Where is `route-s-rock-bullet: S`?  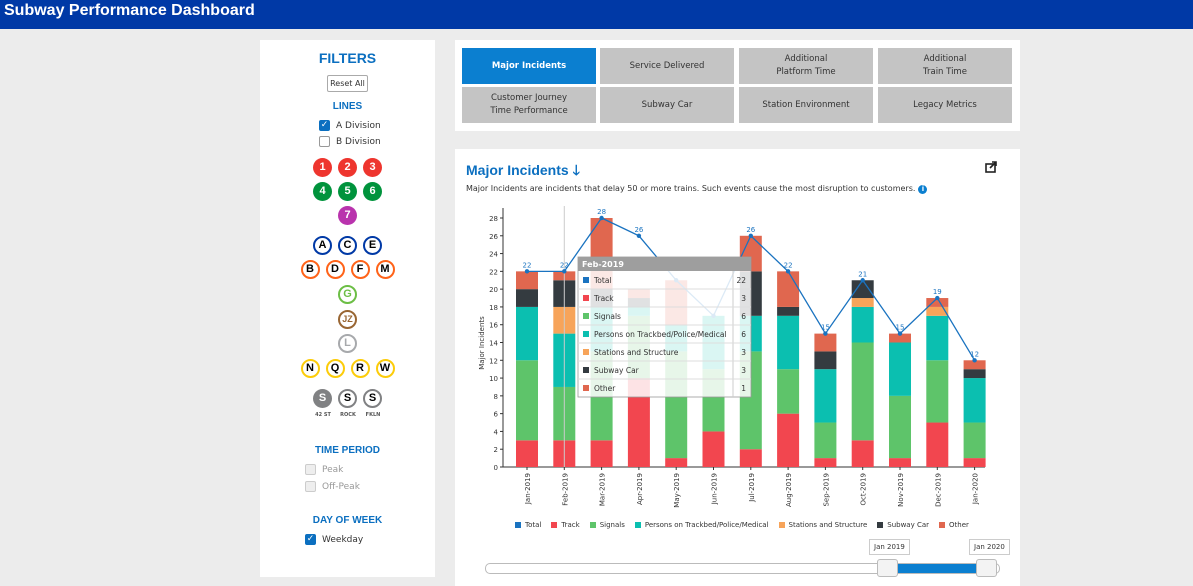 route-s-rock-bullet: S is located at coordinates (347, 398).